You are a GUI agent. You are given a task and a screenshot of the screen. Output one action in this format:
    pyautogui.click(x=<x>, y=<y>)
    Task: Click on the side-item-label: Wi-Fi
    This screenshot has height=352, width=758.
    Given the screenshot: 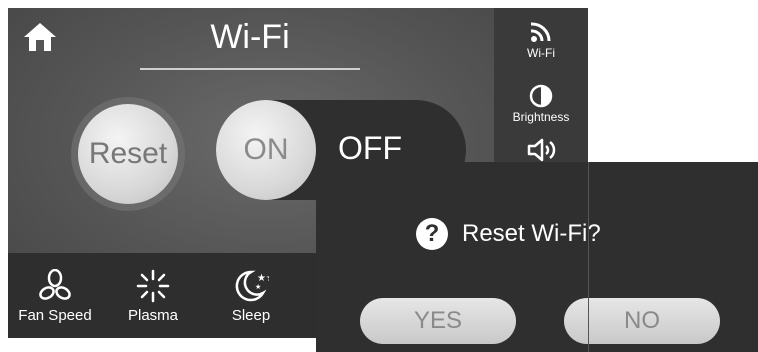 What is the action you would take?
    pyautogui.click(x=541, y=53)
    